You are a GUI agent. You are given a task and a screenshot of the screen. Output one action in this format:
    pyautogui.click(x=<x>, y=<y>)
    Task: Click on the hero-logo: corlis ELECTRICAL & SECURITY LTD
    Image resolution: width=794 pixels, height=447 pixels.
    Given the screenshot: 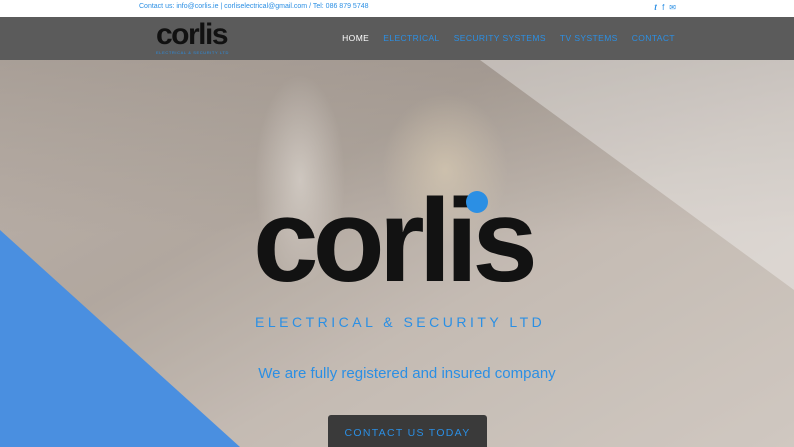 What is the action you would take?
    pyautogui.click(x=406, y=252)
    